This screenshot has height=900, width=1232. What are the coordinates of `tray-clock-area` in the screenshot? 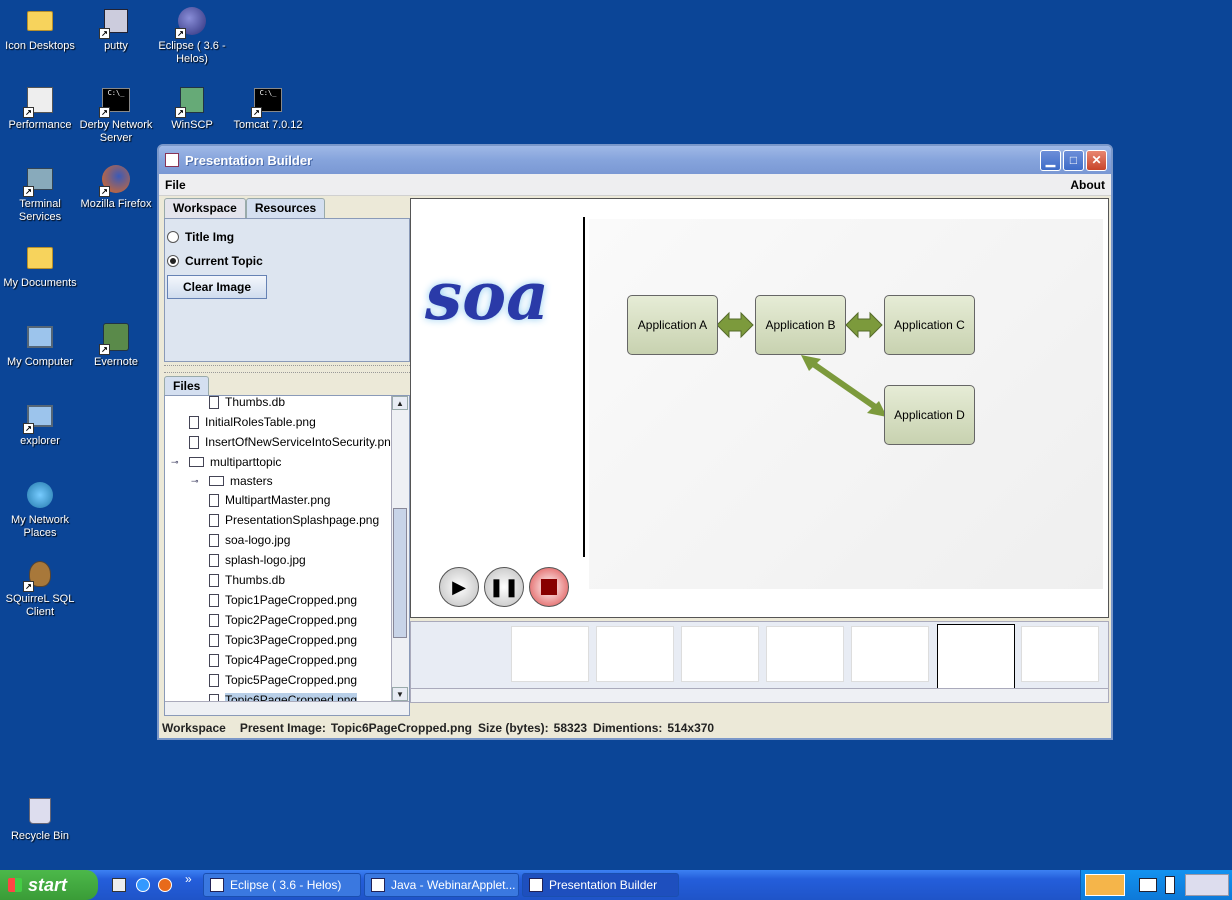 It's located at (1207, 885).